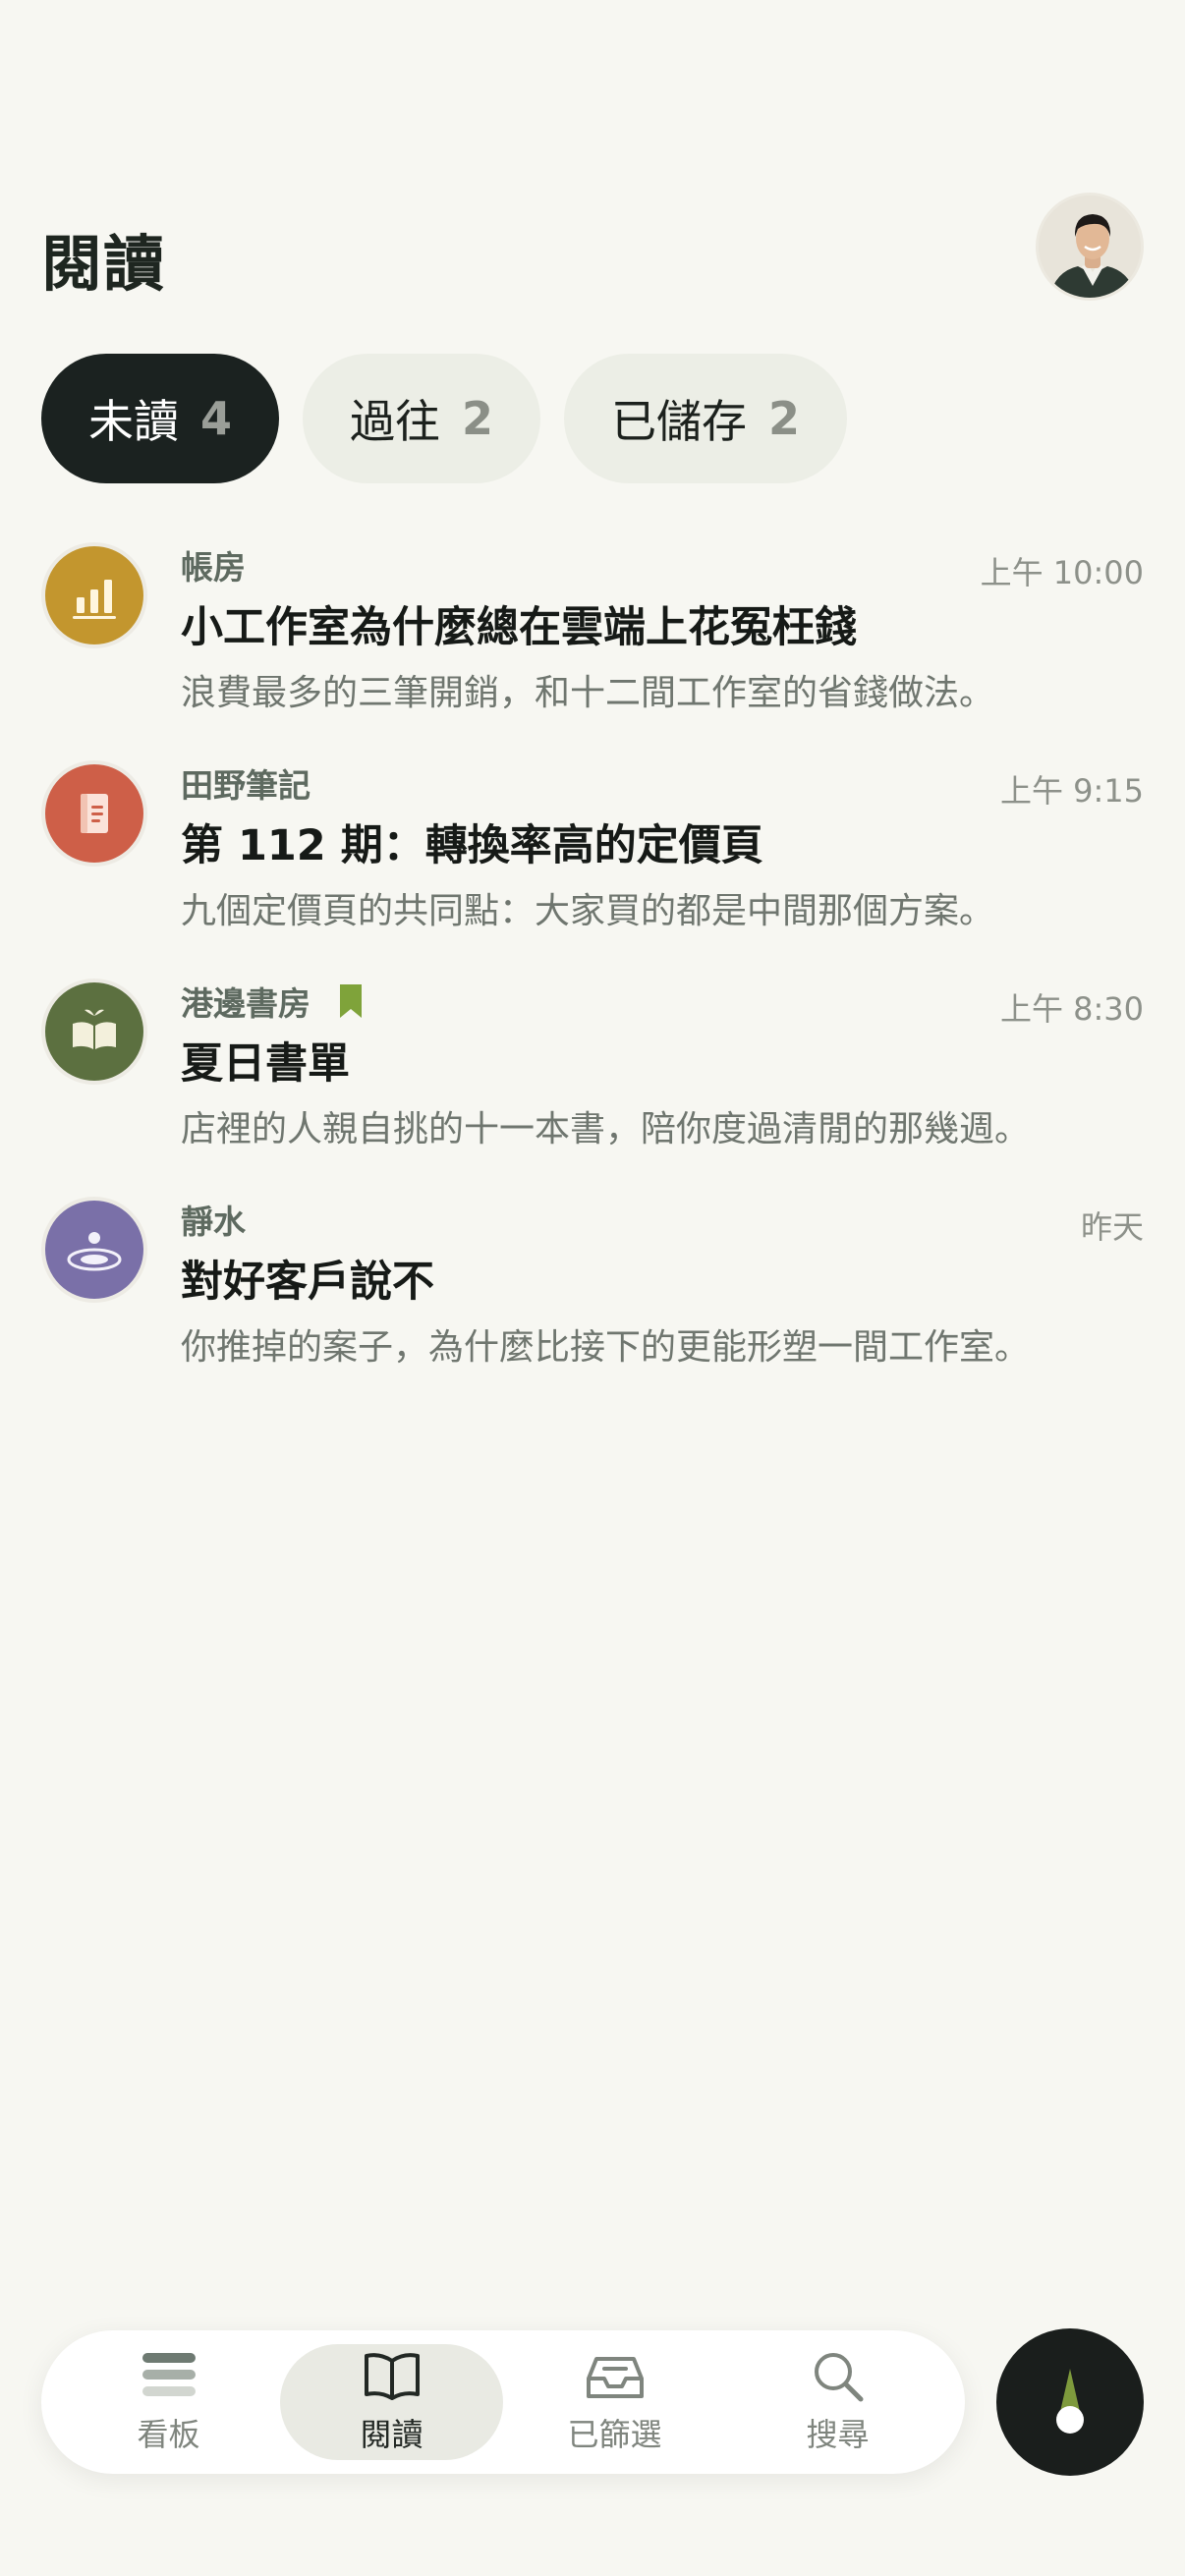  What do you see at coordinates (214, 567) in the screenshot?
I see `source-name: 帳房` at bounding box center [214, 567].